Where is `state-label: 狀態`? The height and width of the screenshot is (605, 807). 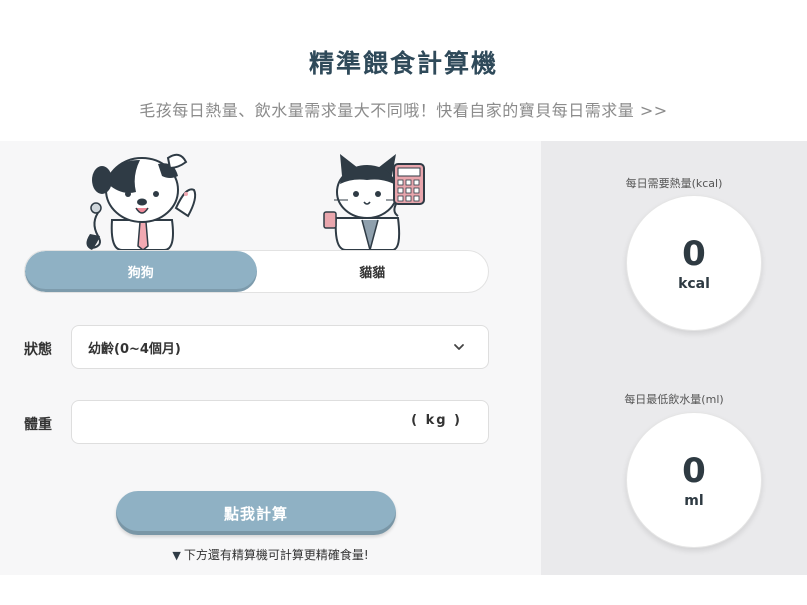
state-label: 狀態 is located at coordinates (38, 350).